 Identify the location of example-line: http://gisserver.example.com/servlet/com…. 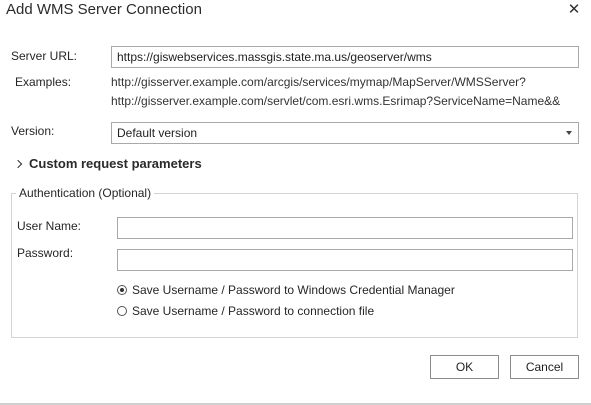
(336, 101).